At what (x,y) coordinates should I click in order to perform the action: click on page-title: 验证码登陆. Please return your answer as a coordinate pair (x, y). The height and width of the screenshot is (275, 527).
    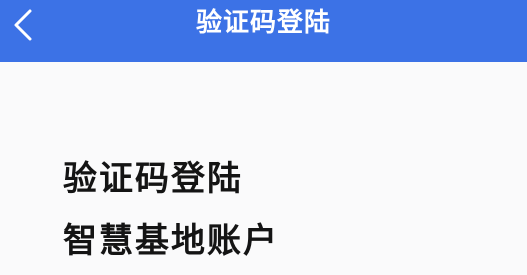
    Looking at the image, I should click on (263, 23).